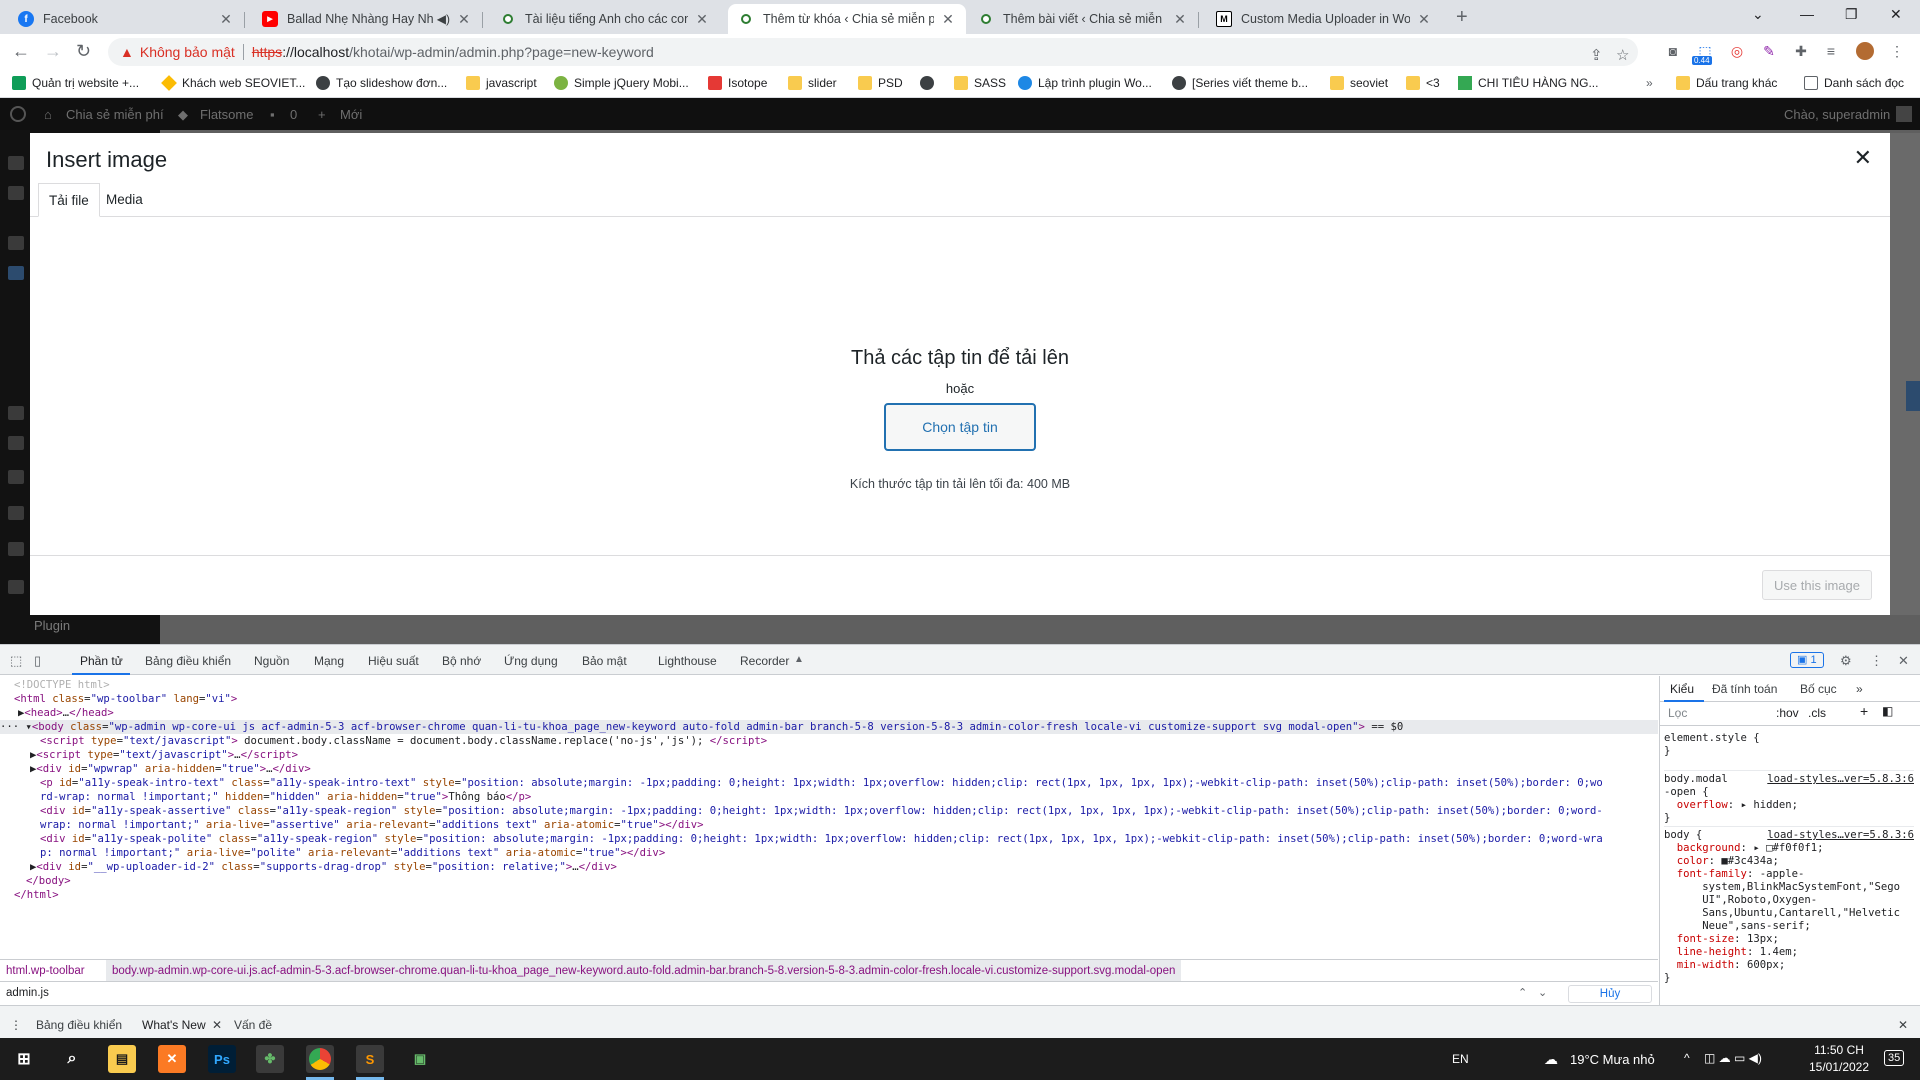 The image size is (1920, 1080). I want to click on browser-menu-icon: ⋮, so click(1897, 51).